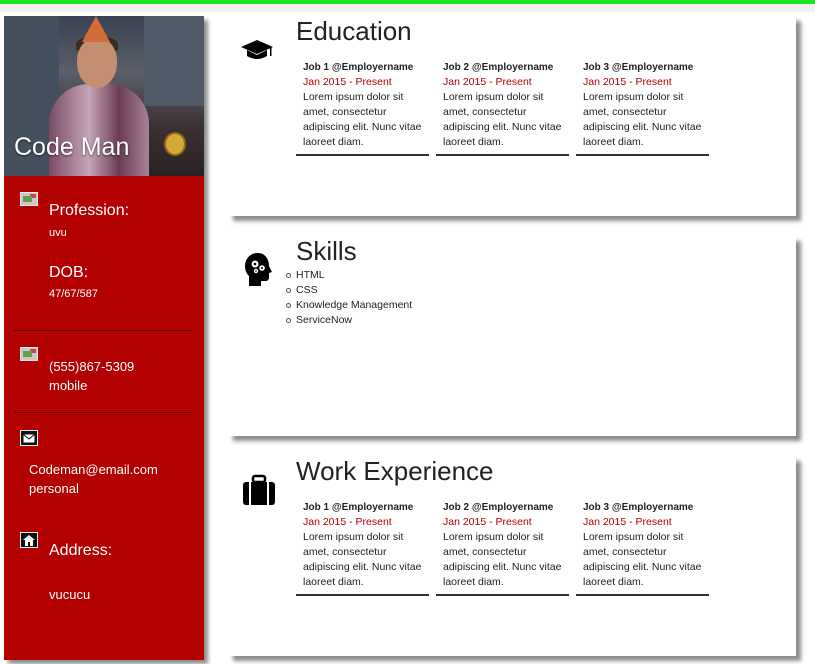 Image resolution: width=815 pixels, height=664 pixels. I want to click on work-experience-title: Work Experience, so click(395, 471).